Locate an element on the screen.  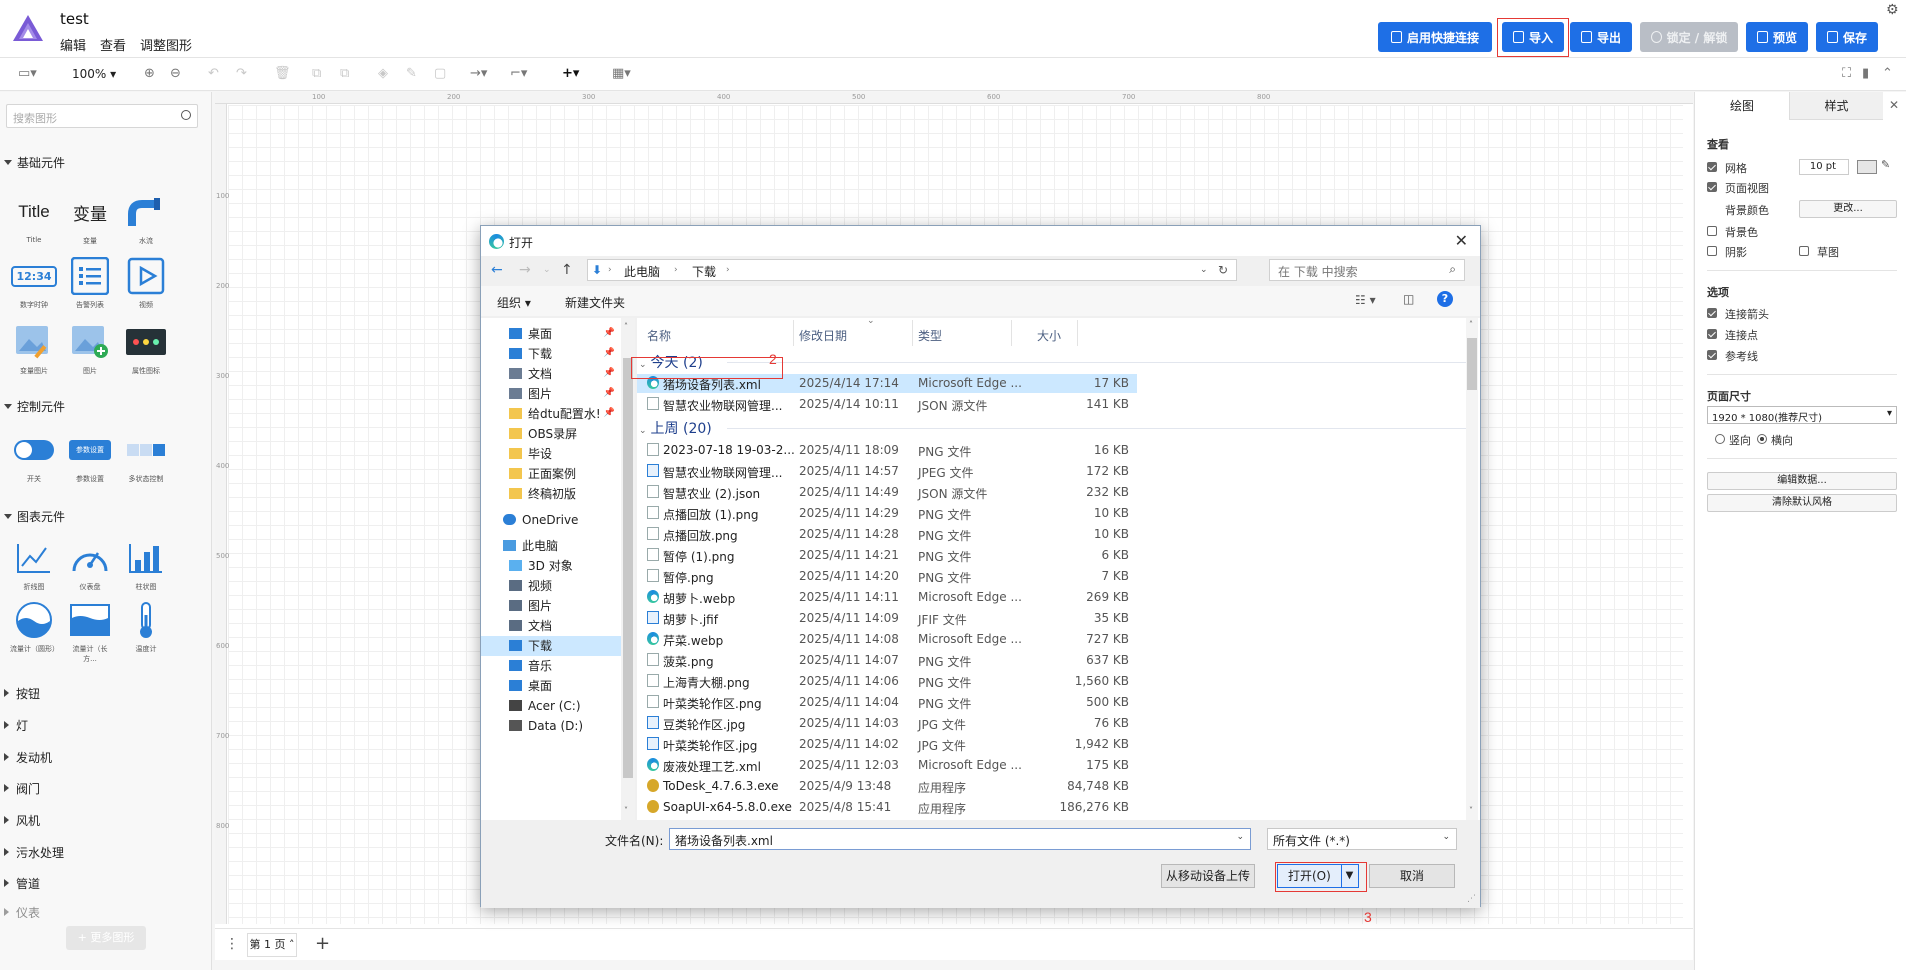
file-row: 叶菜类轮作区.jpg 2025/4/11 14:02 JPG 文件 1,942 KB is located at coordinates (887, 744).